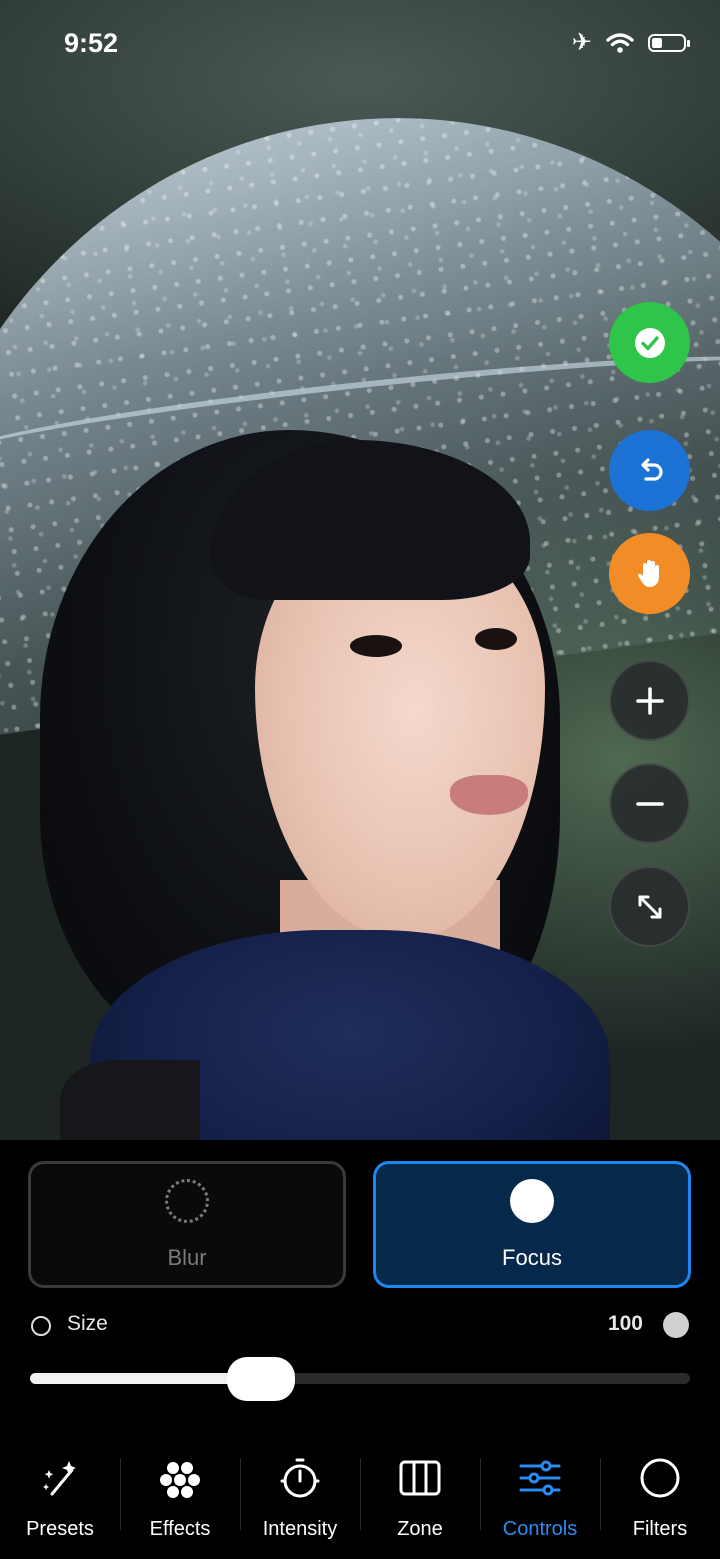 The width and height of the screenshot is (720, 1559). Describe the element at coordinates (300, 1478) in the screenshot. I see `timer-dial-icon` at that location.